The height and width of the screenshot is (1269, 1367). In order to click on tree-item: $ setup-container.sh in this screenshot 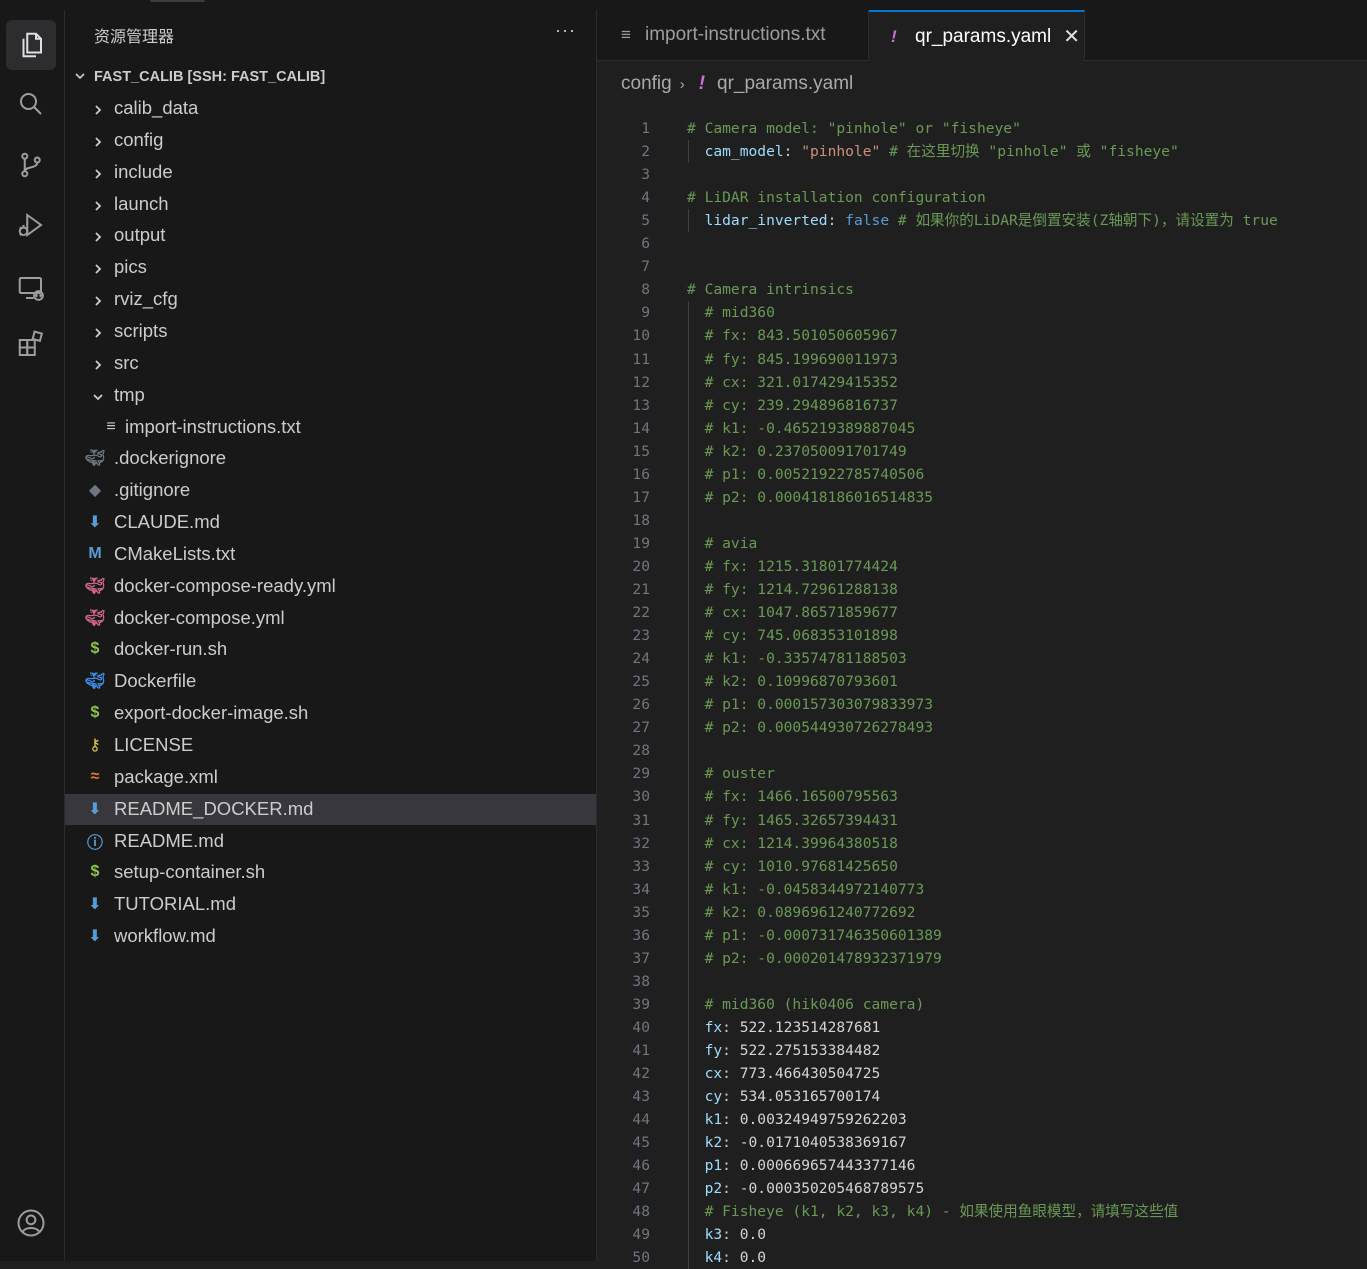, I will do `click(330, 872)`.